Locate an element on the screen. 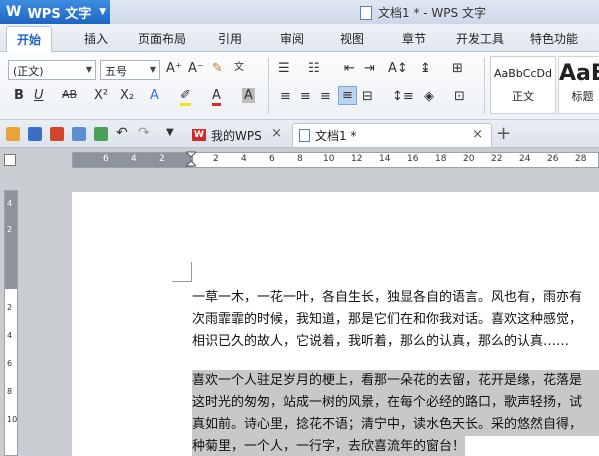 Image resolution: width=599 pixels, height=456 pixels. tab-chapter: 章节 is located at coordinates (414, 38).